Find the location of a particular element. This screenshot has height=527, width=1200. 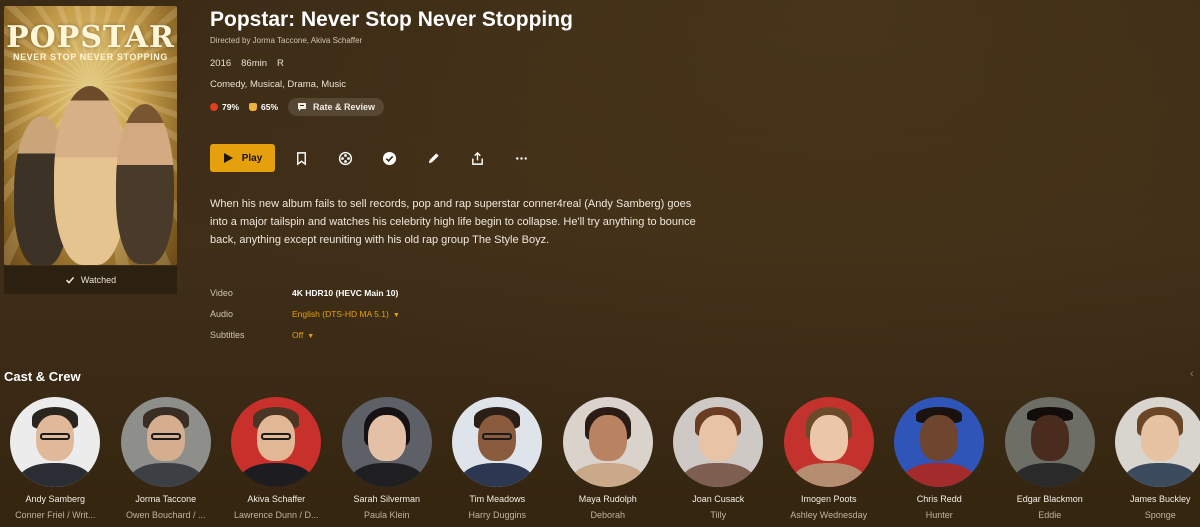

cast-member: James Buckley Sponge is located at coordinates (1152, 458).